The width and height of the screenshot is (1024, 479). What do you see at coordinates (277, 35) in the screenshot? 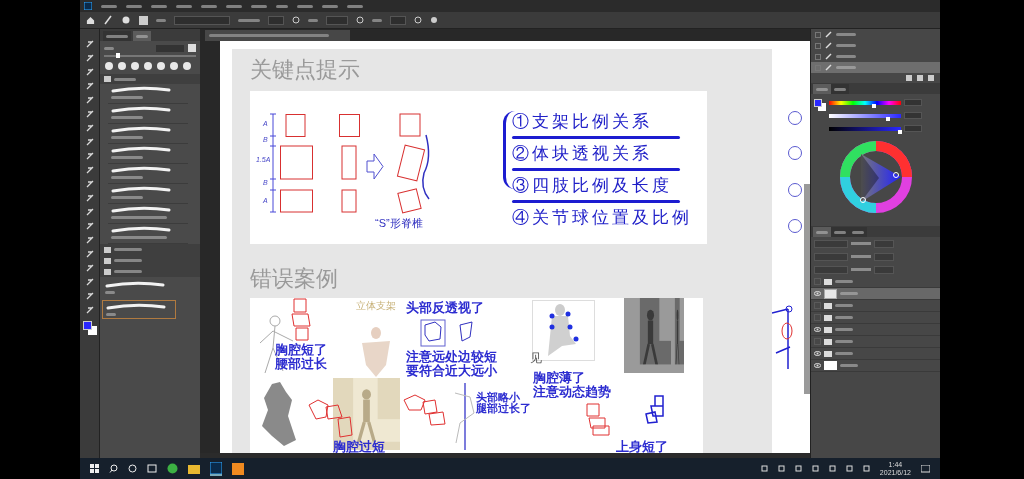
I see `document-tab` at bounding box center [277, 35].